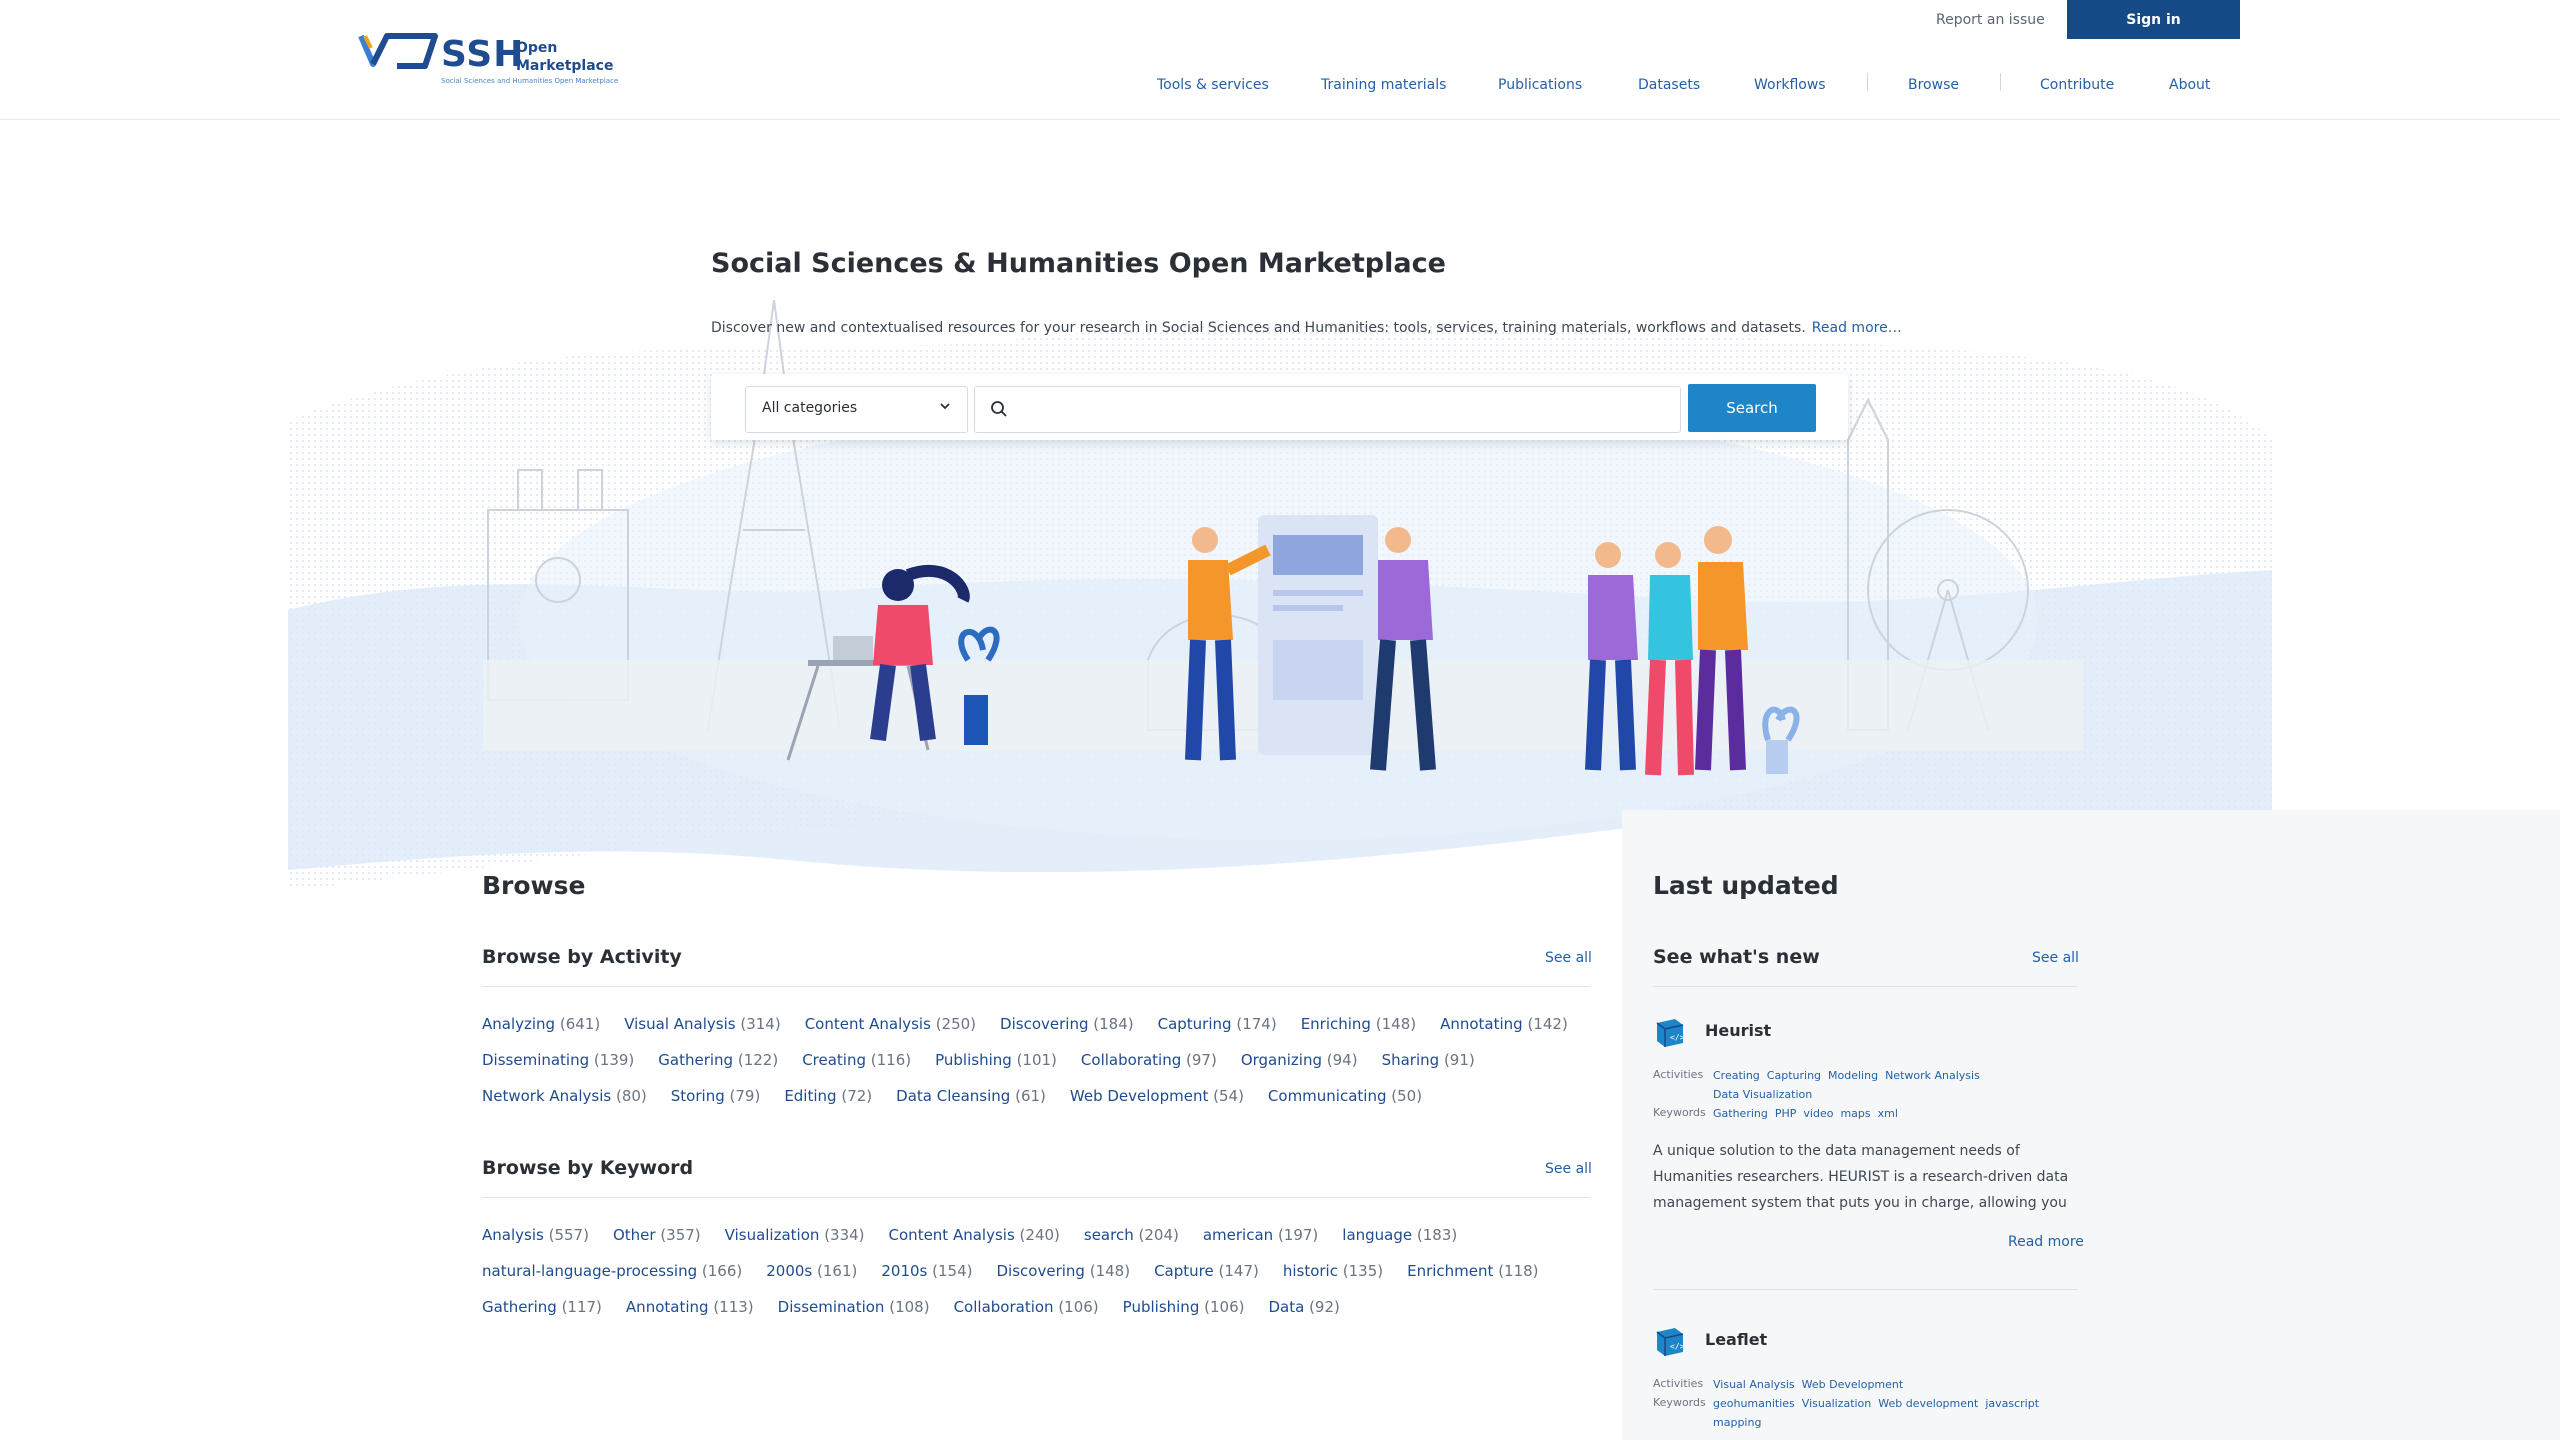  Describe the element at coordinates (1853, 1384) in the screenshot. I see `activity-tag: Web Development` at that location.